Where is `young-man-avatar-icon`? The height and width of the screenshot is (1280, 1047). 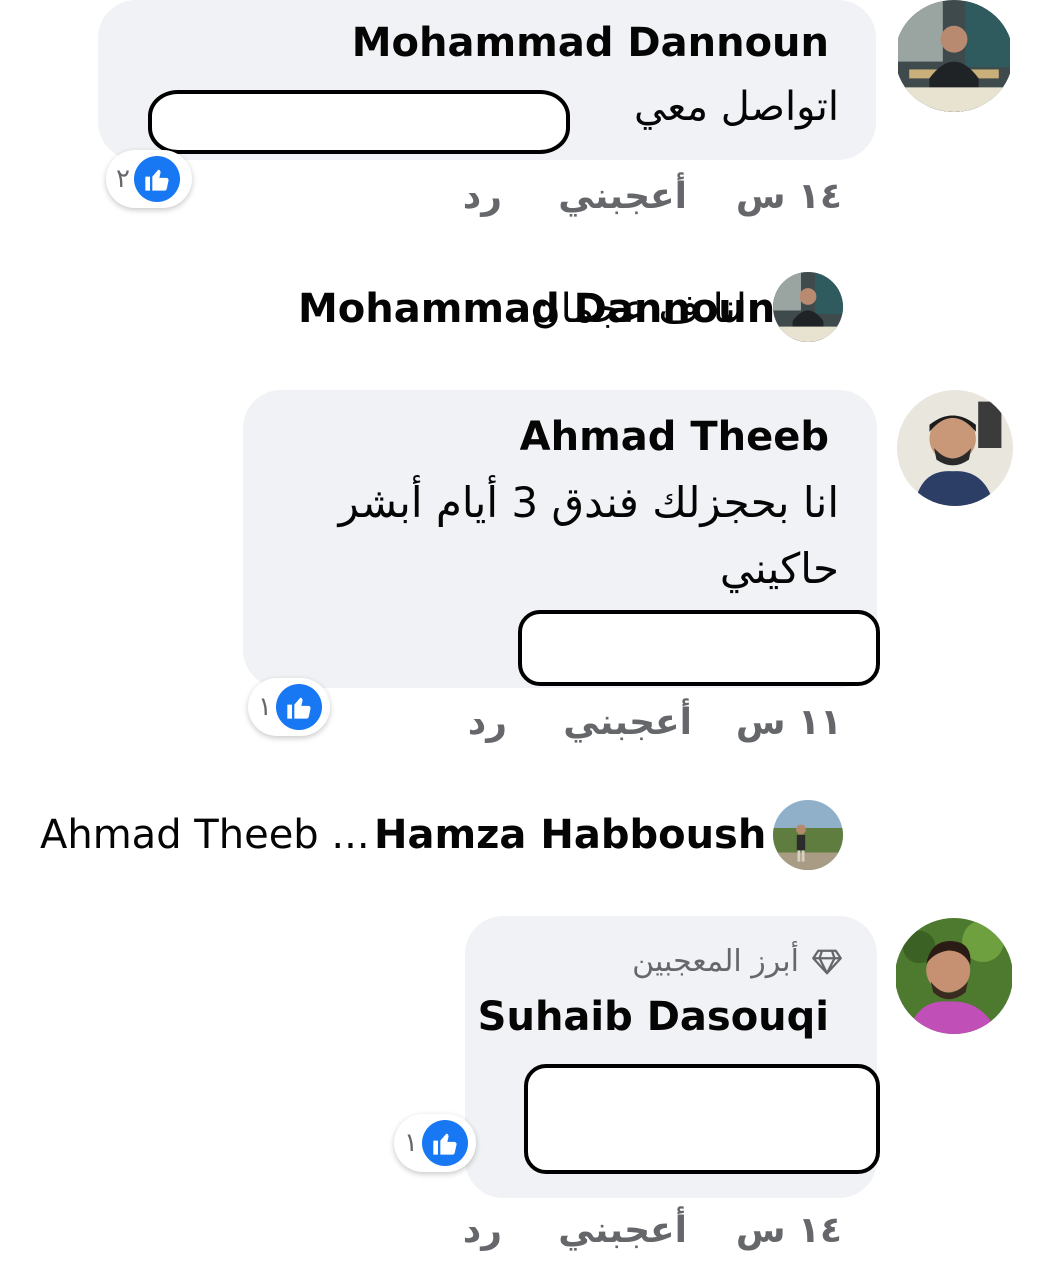
young-man-avatar-icon is located at coordinates (955, 448).